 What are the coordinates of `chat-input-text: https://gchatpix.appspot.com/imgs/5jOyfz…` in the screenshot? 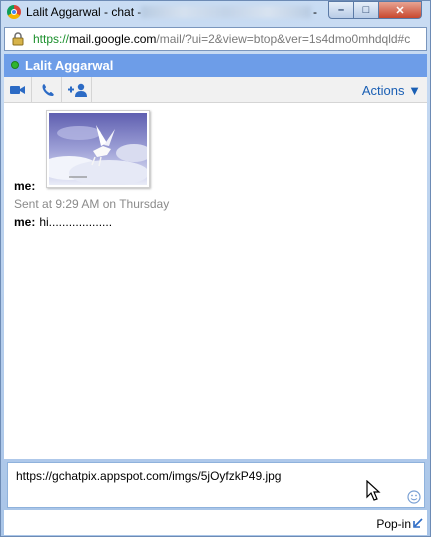 It's located at (149, 476).